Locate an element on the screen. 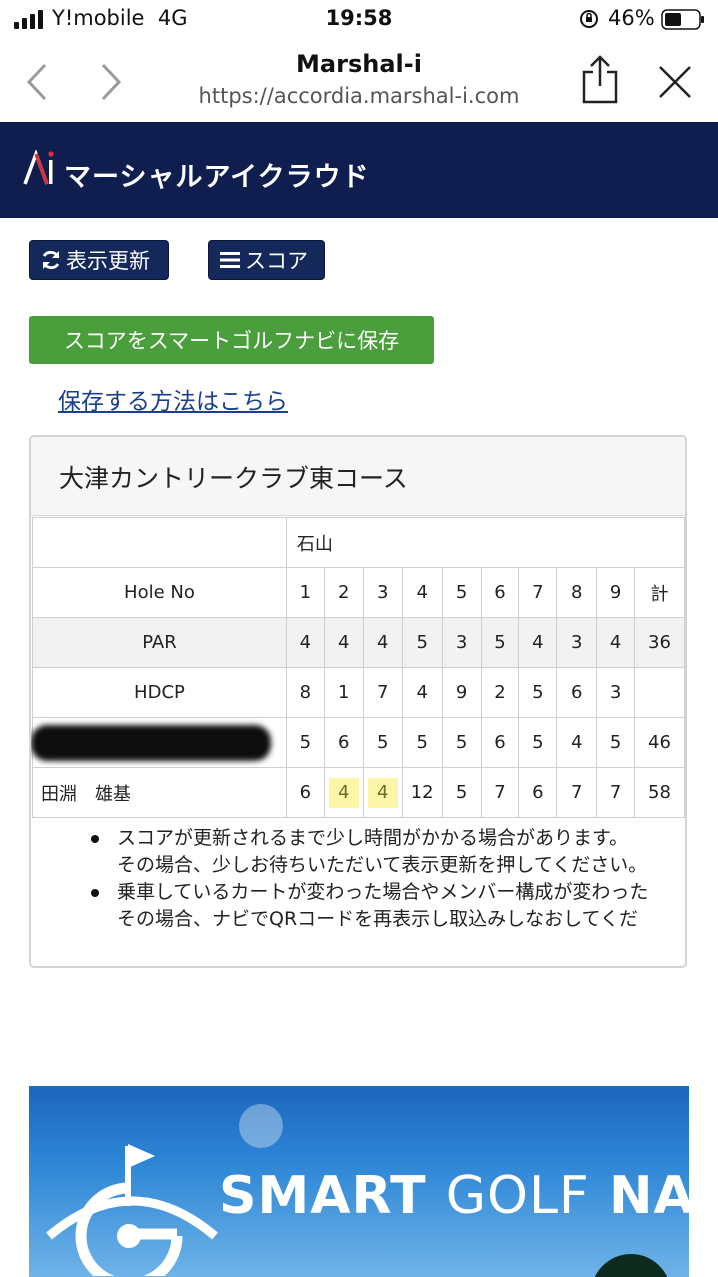 The width and height of the screenshot is (718, 1277). total-cell: 58 is located at coordinates (659, 792).